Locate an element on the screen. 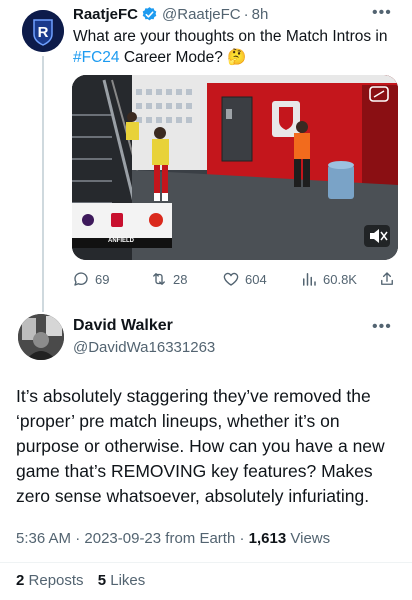 This screenshot has height=600, width=412. reply-action: 69 is located at coordinates (90, 279).